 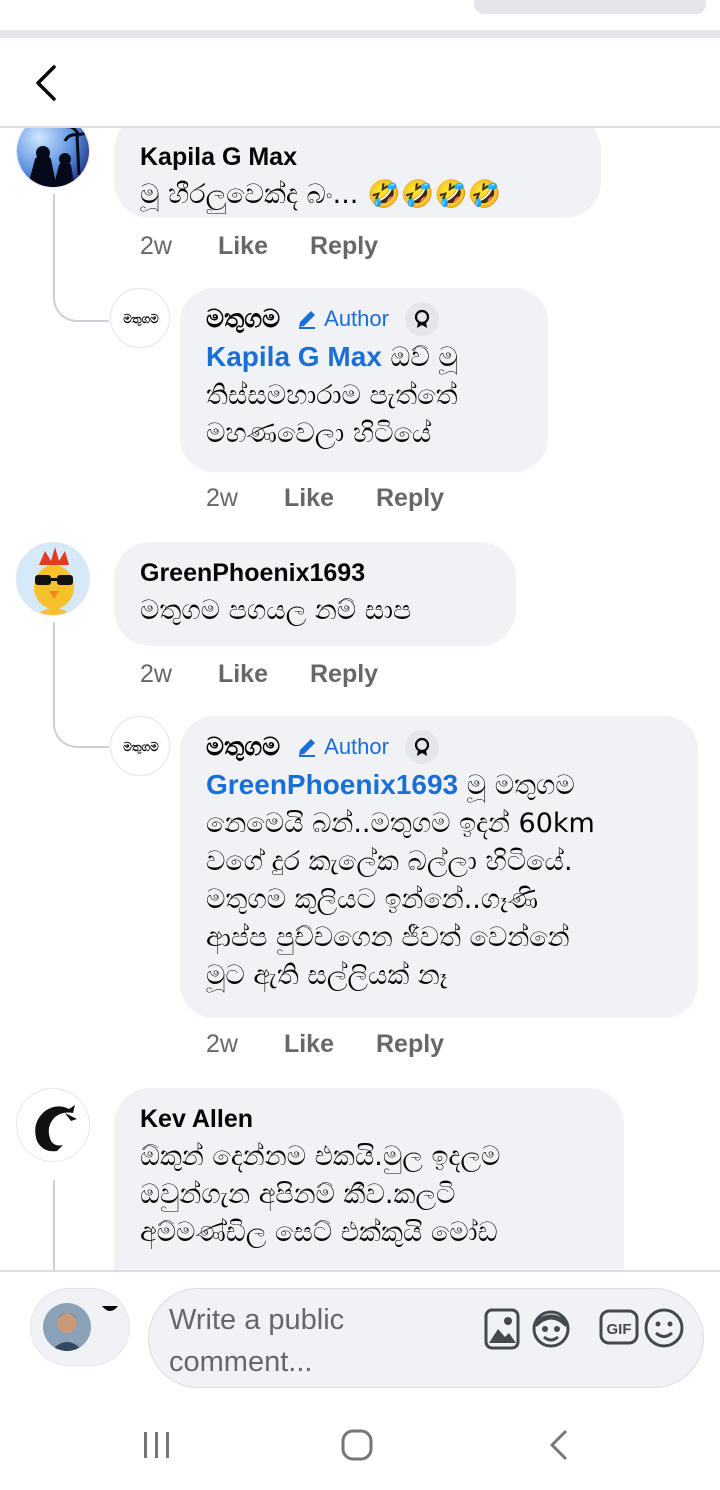 What do you see at coordinates (561, 1445) in the screenshot?
I see `back-icon` at bounding box center [561, 1445].